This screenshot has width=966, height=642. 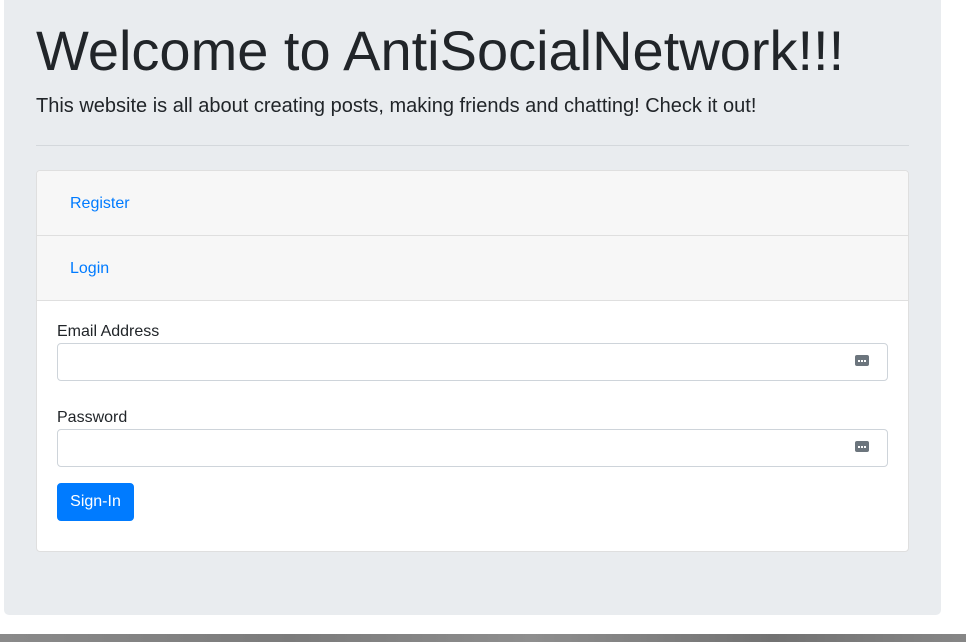 I want to click on email-field, so click(x=472, y=362).